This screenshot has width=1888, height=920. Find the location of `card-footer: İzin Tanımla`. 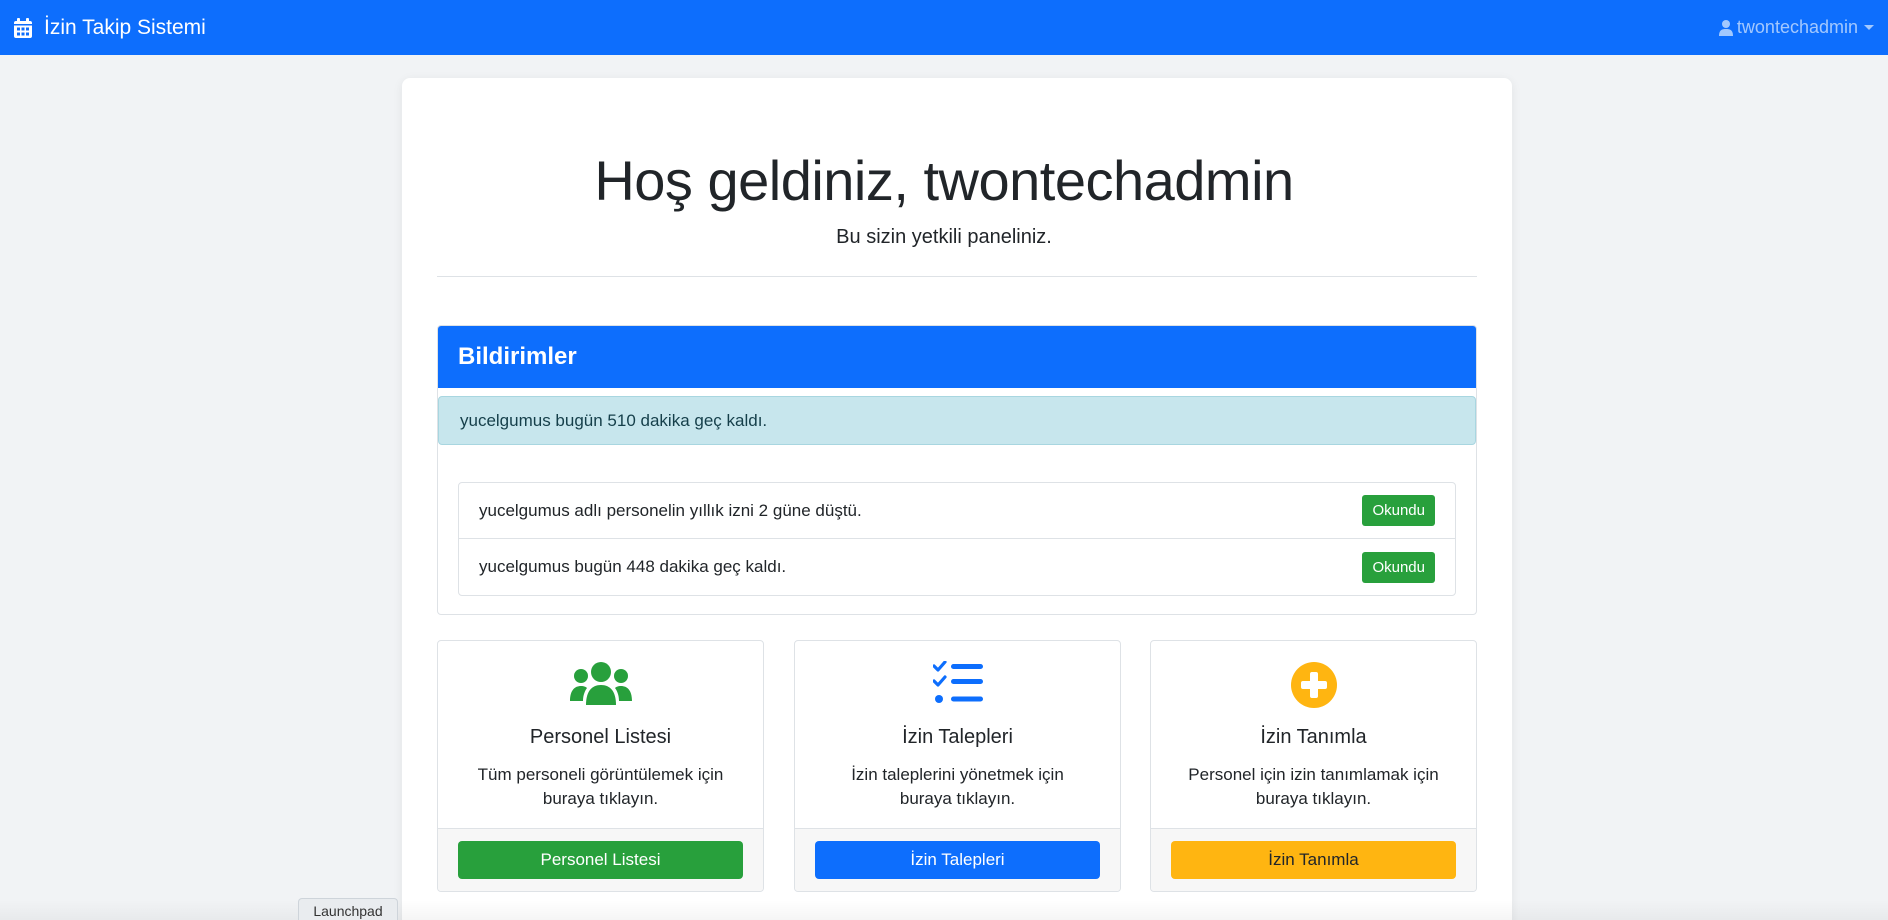

card-footer: İzin Tanımla is located at coordinates (1313, 859).